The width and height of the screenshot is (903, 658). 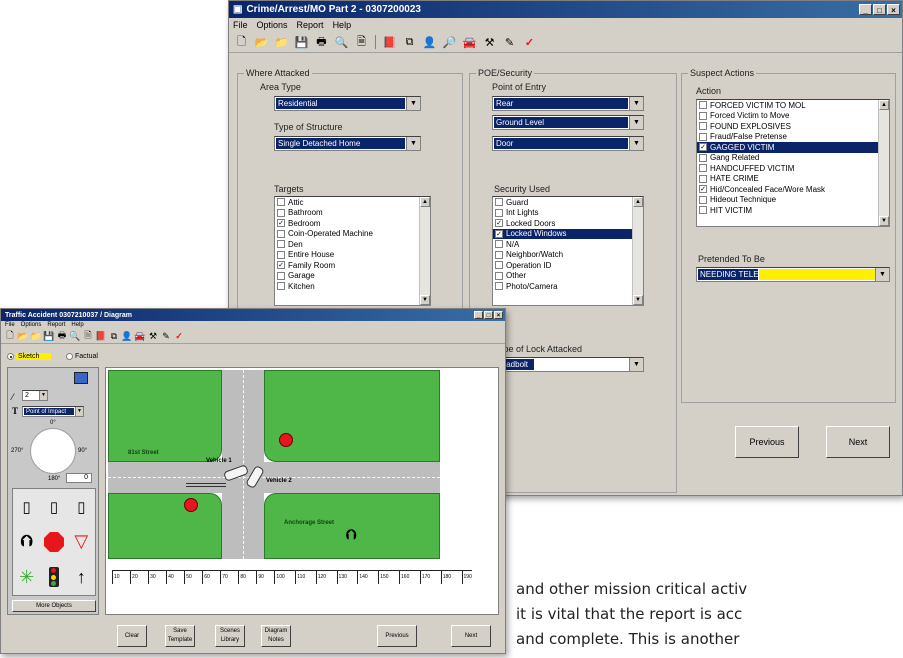 I want to click on point-of-impact-marker, so click(x=191, y=505).